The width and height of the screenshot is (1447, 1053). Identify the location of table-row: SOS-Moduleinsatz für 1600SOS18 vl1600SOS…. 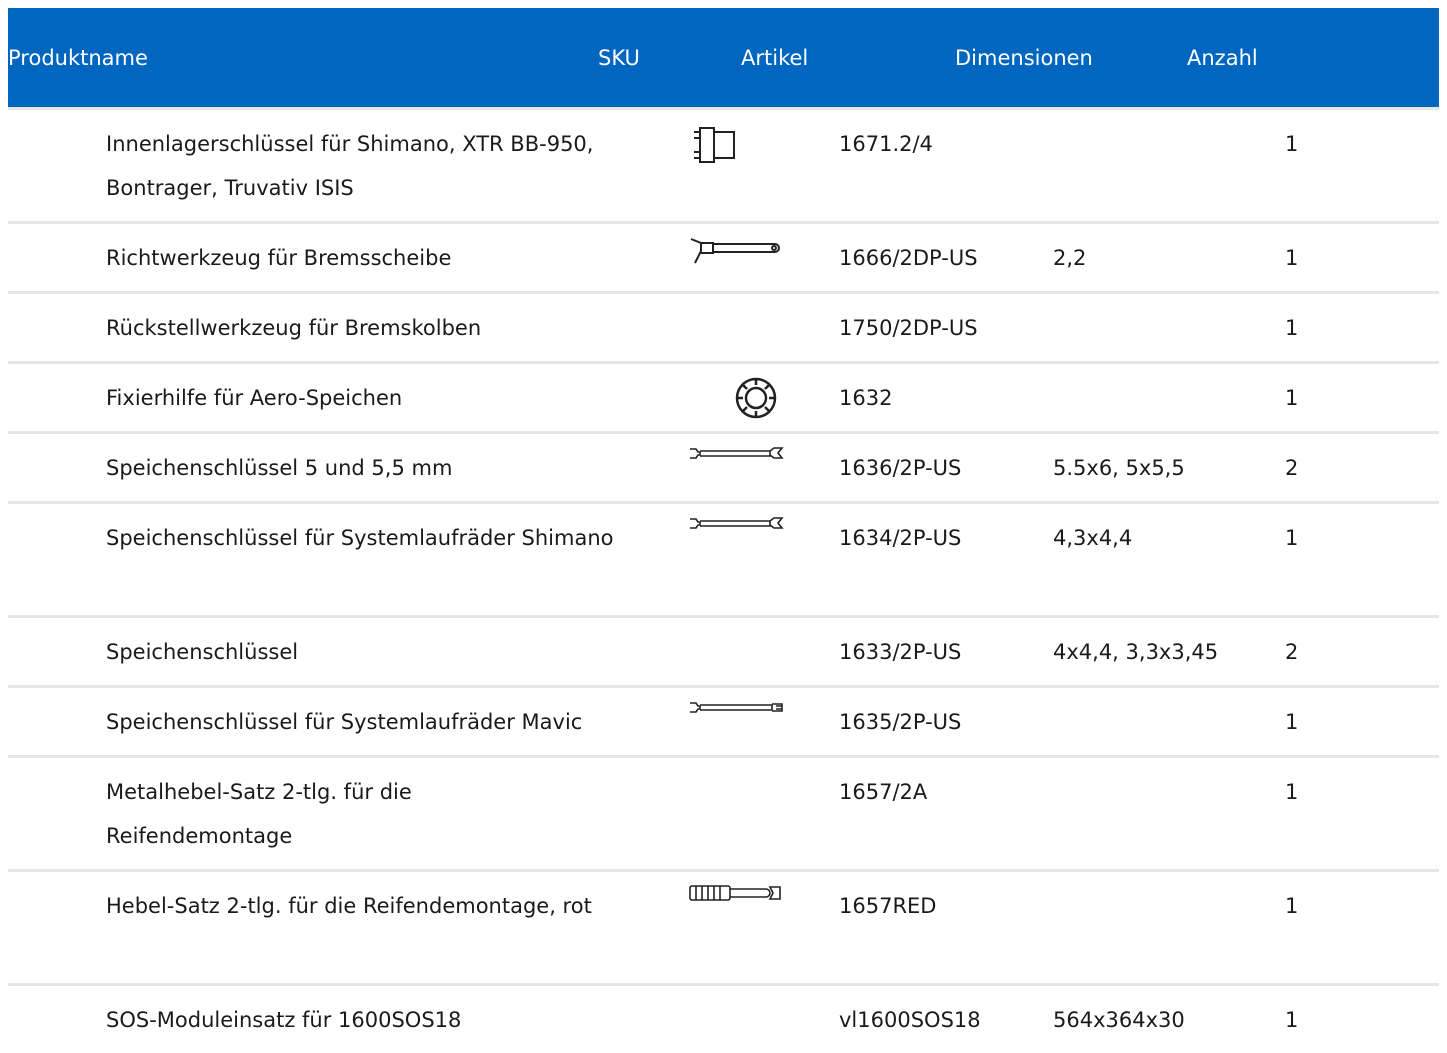
(723, 1018).